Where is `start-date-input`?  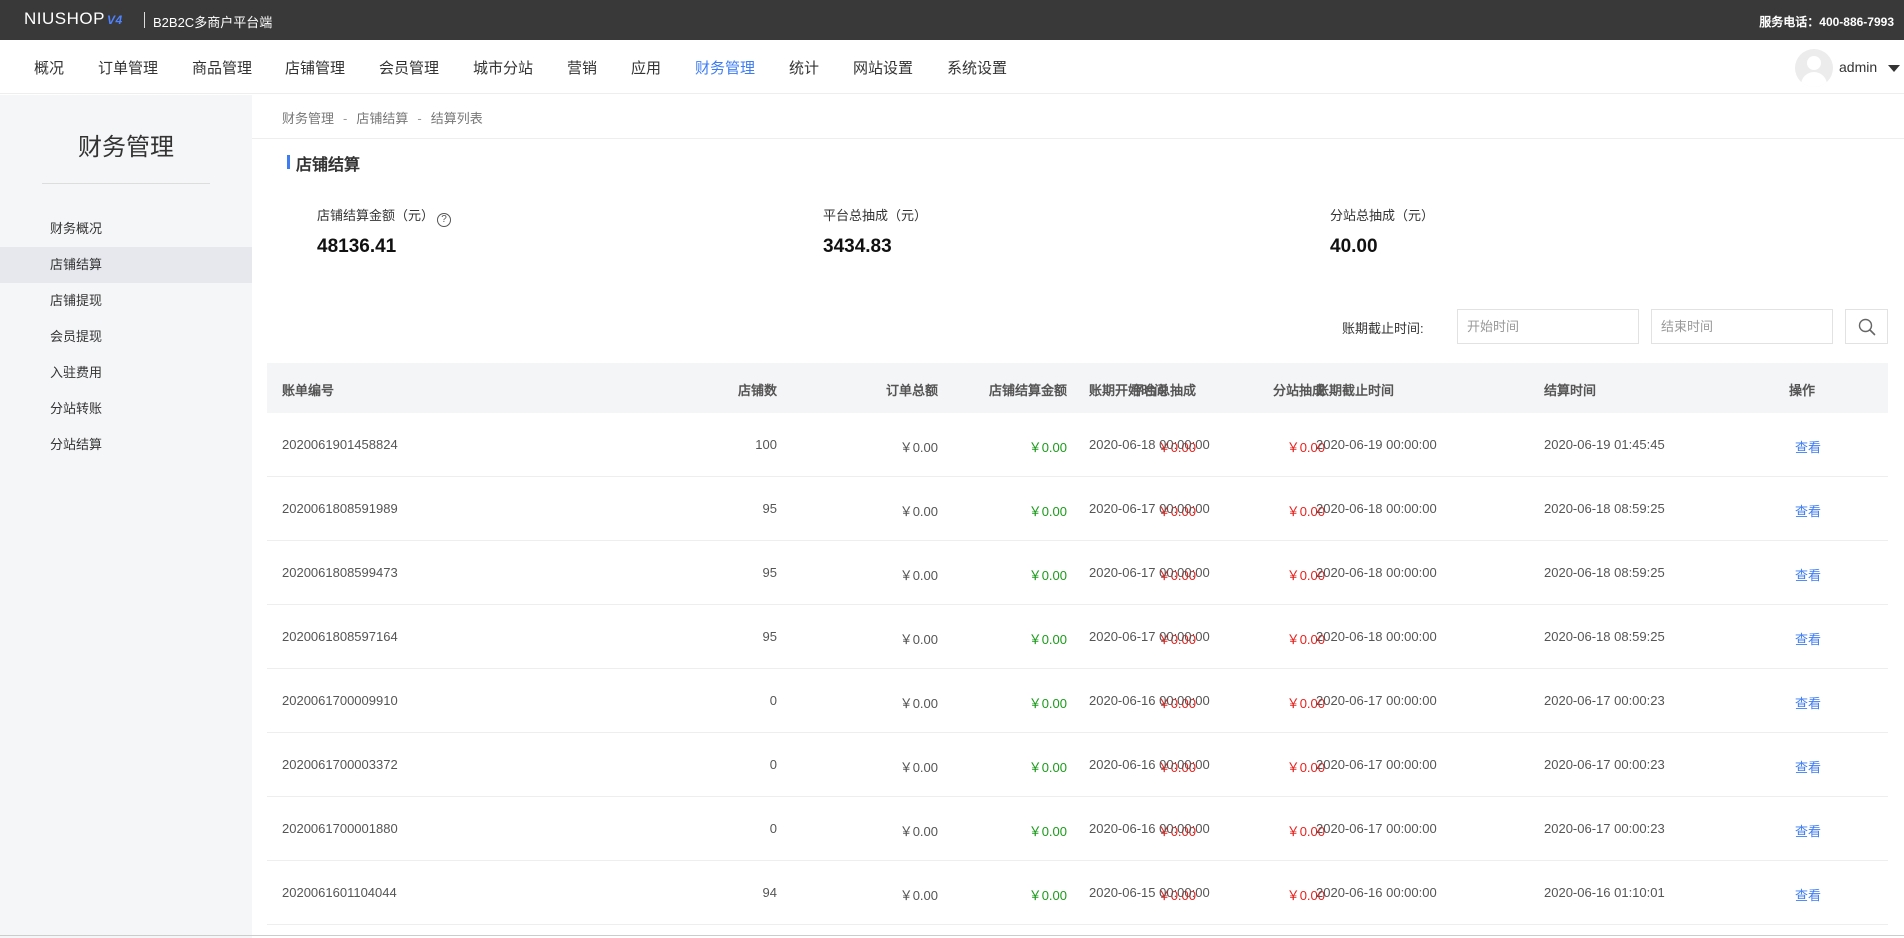
start-date-input is located at coordinates (1548, 326).